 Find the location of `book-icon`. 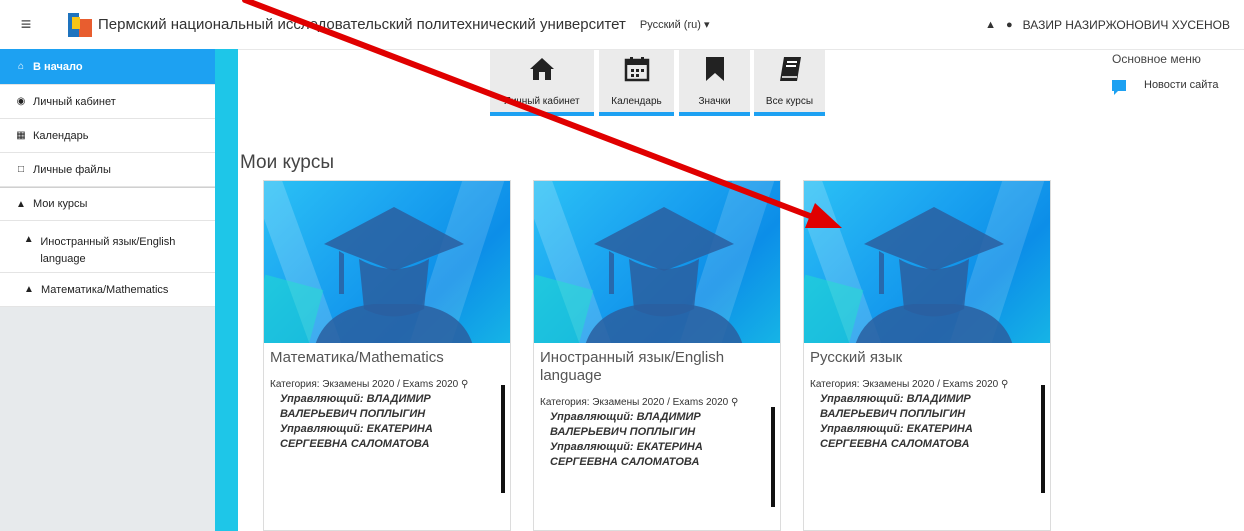

book-icon is located at coordinates (789, 73).